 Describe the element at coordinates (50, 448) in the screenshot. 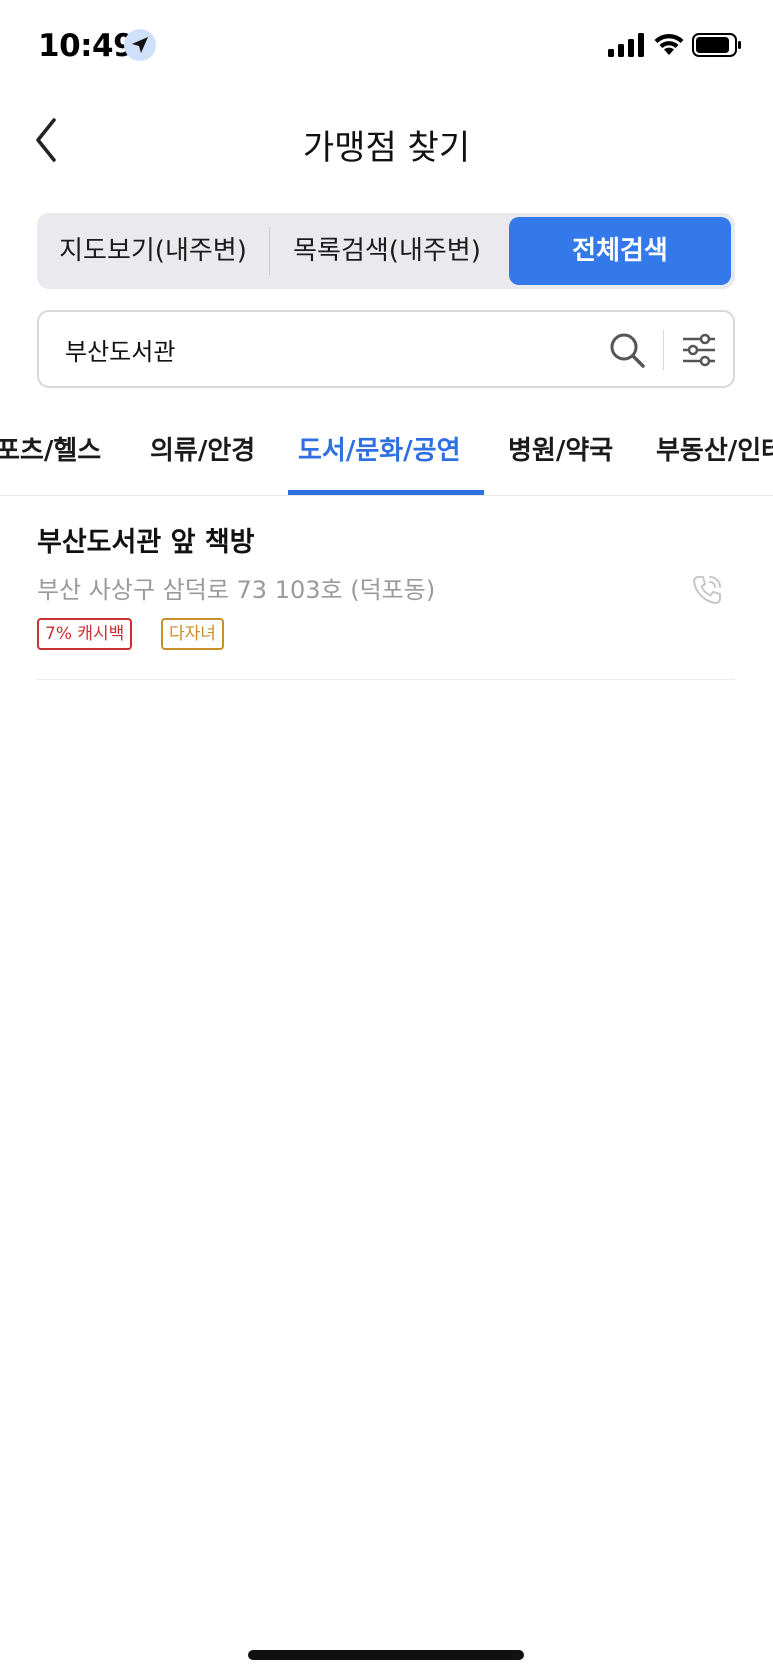

I see `category-tab-sports-health: 포츠/헬스` at that location.